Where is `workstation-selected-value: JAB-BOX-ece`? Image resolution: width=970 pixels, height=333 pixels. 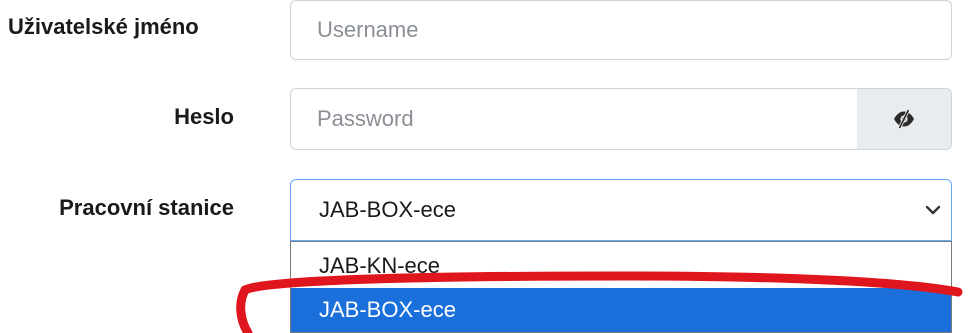
workstation-selected-value: JAB-BOX-ece is located at coordinates (387, 209).